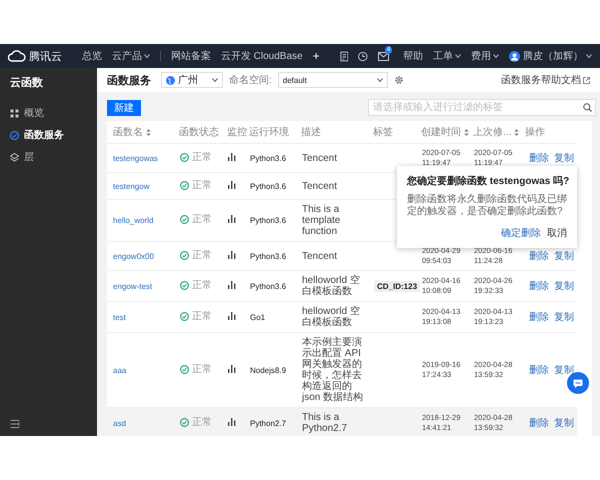 The image size is (600, 480). I want to click on column-header: 描述, so click(311, 132).